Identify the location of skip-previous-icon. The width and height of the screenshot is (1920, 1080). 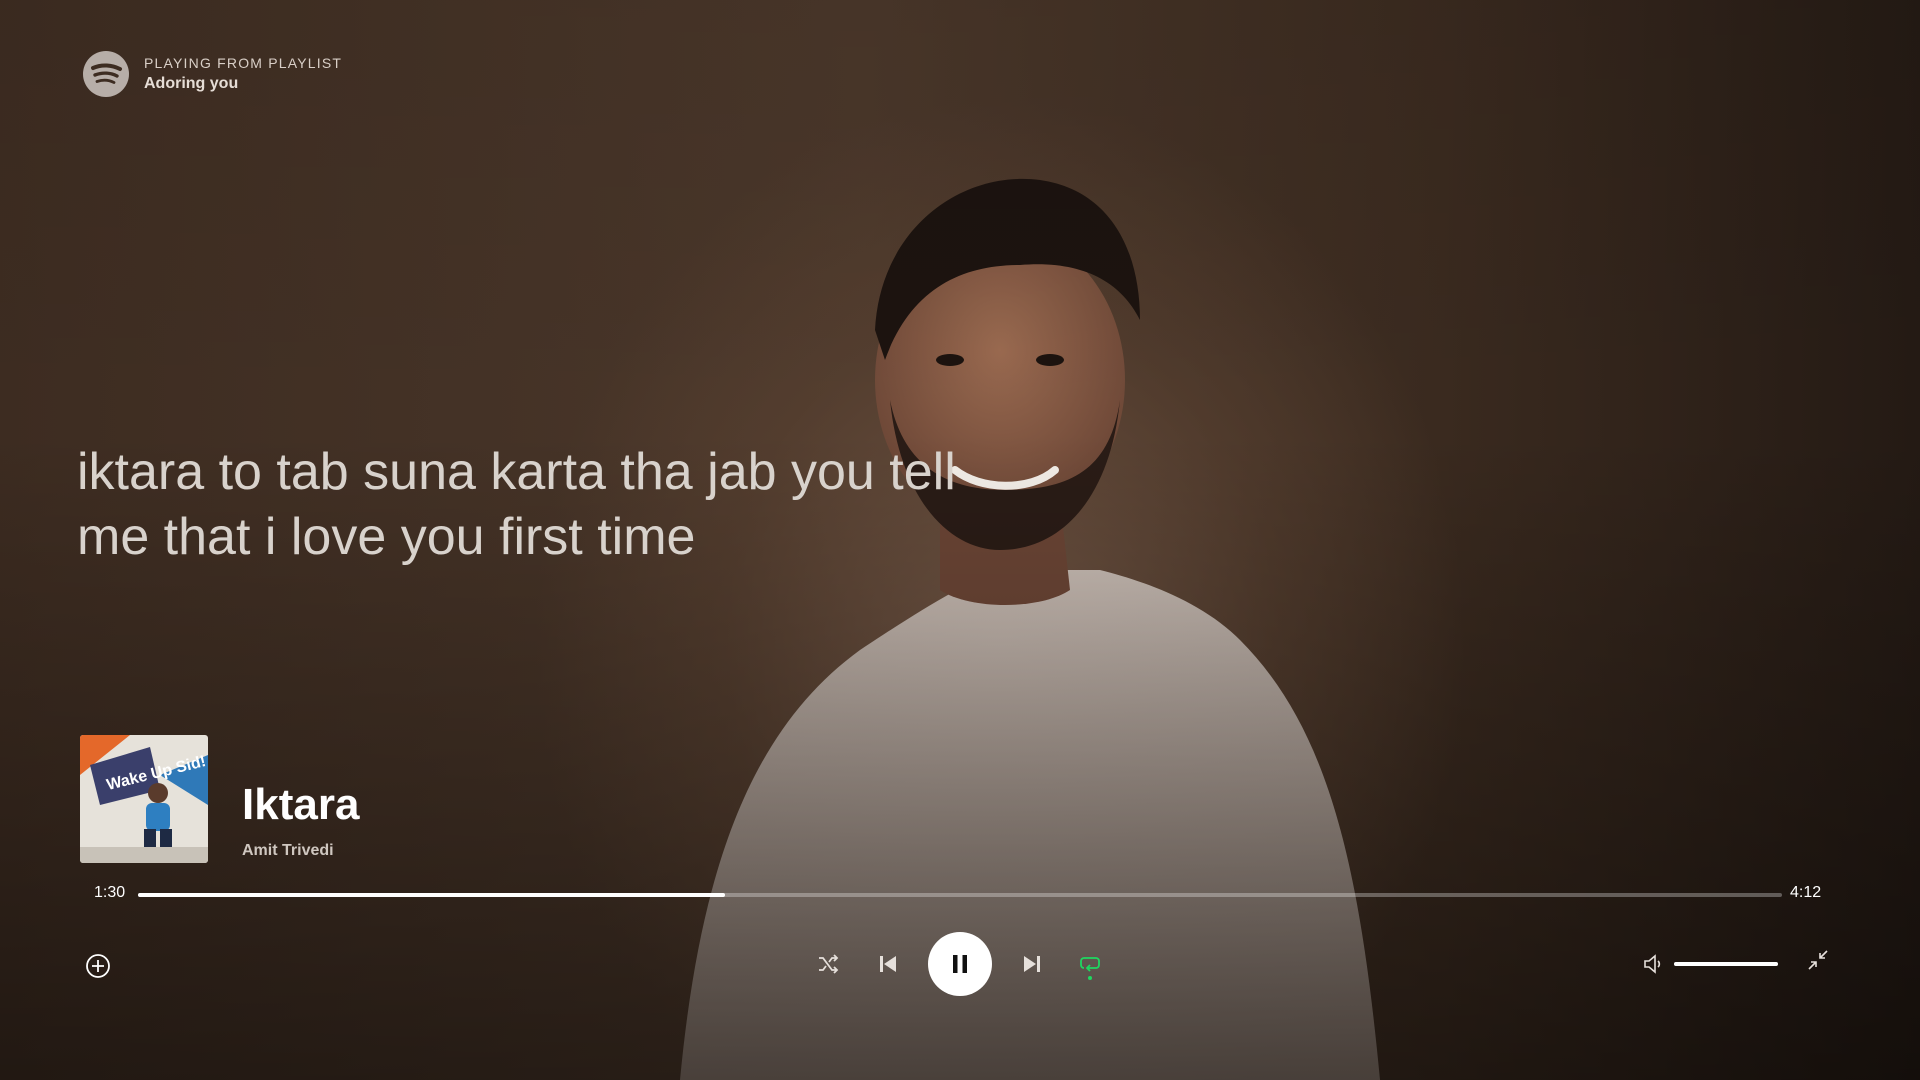
(888, 964).